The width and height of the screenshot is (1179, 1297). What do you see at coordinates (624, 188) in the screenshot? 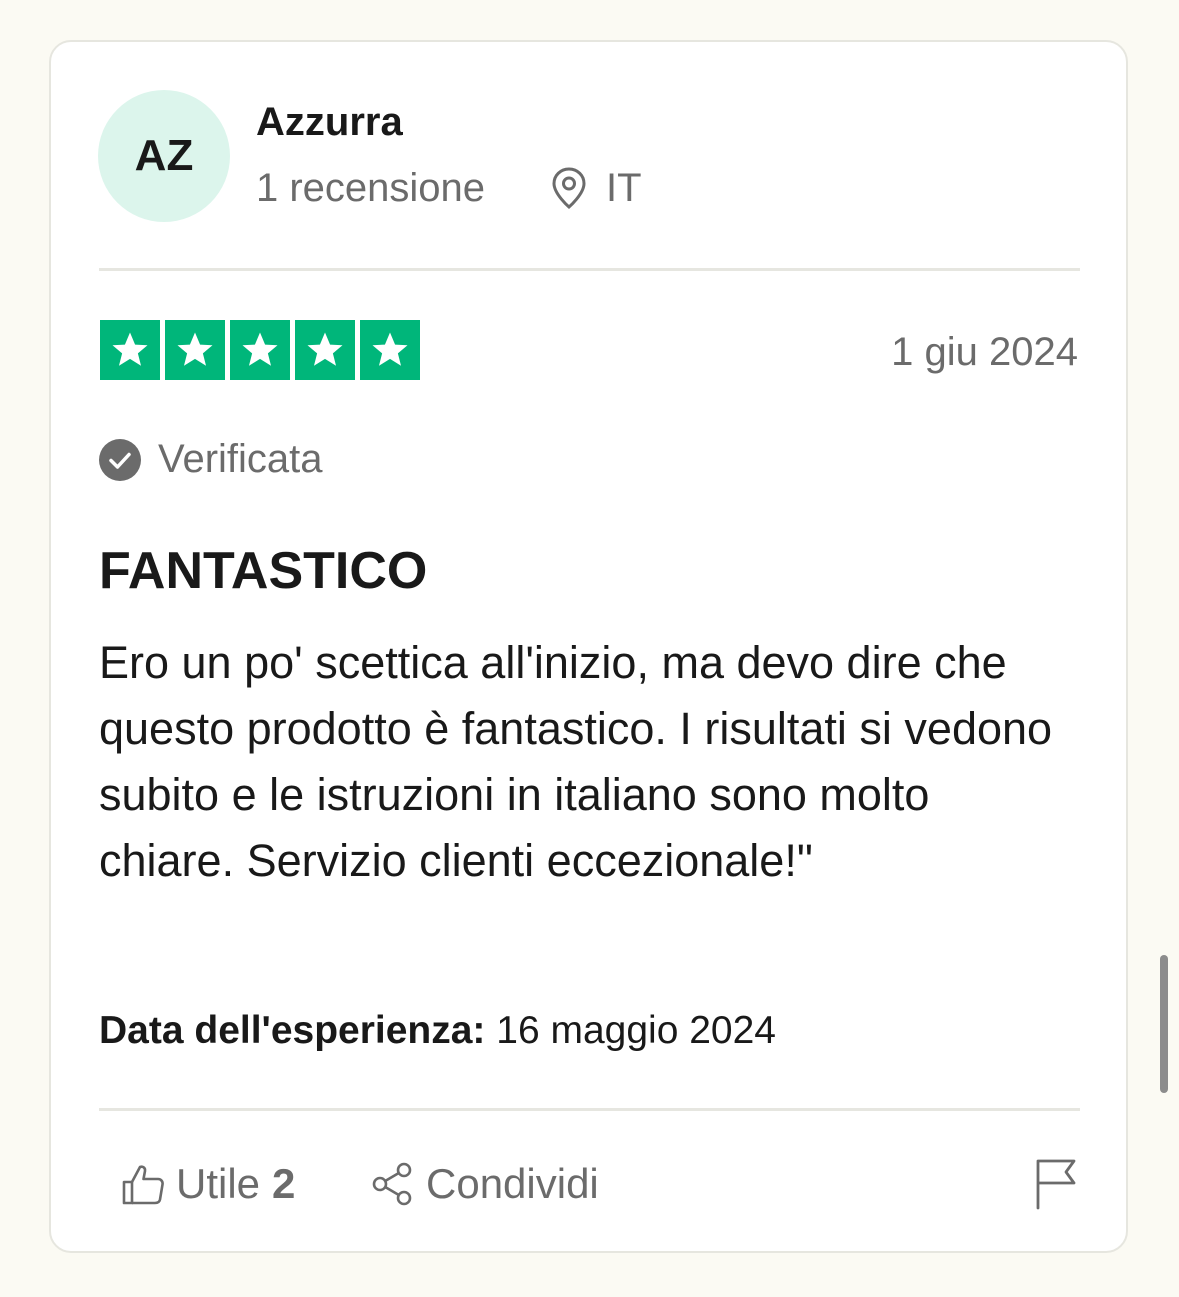
I see `reviewer-country: IT` at bounding box center [624, 188].